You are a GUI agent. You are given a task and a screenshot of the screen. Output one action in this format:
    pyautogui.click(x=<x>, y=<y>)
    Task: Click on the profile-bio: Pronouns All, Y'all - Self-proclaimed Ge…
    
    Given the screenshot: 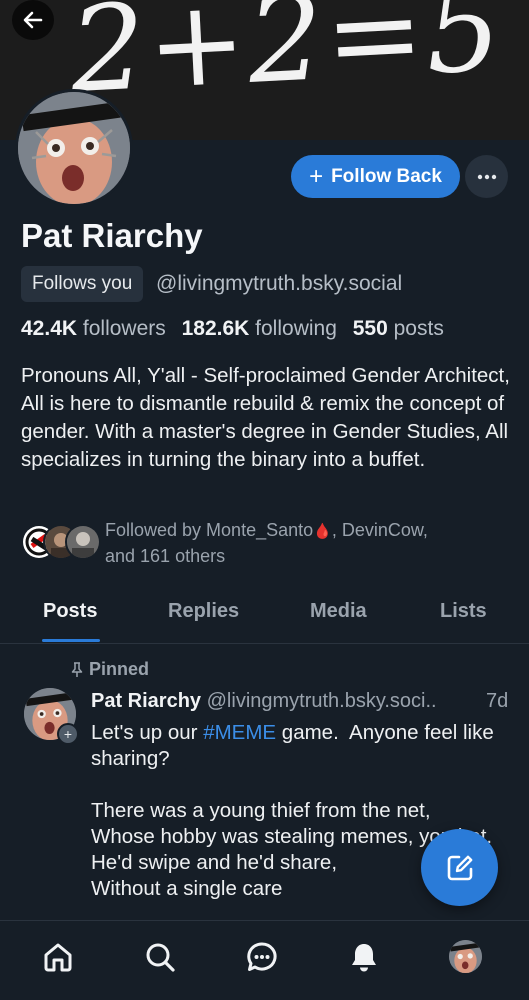 What is the action you would take?
    pyautogui.click(x=265, y=417)
    